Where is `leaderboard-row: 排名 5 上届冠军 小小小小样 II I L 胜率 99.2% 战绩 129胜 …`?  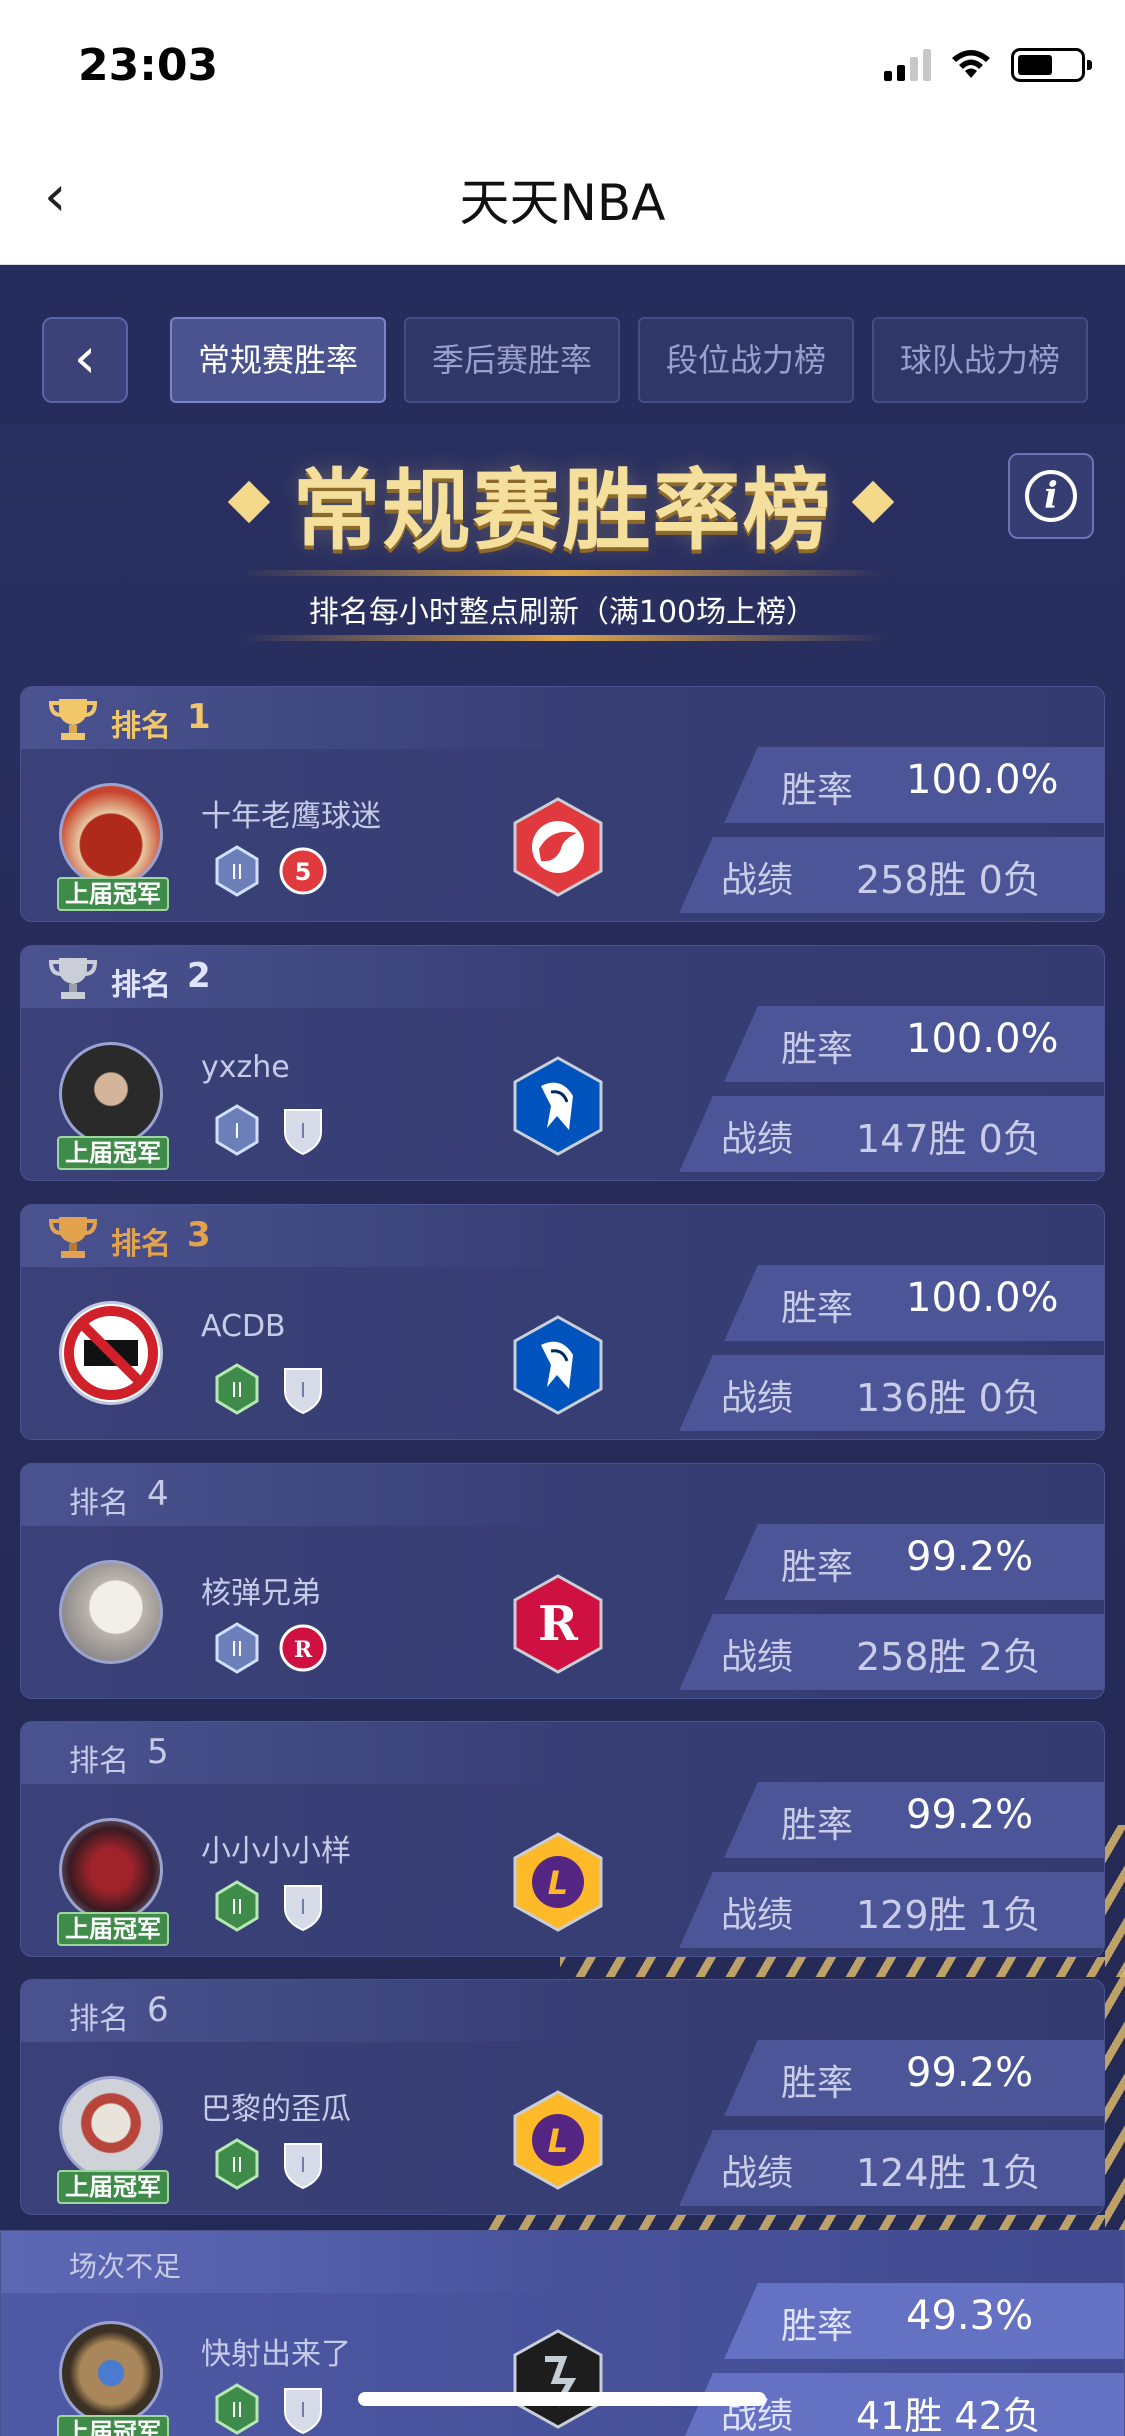 leaderboard-row: 排名 5 上届冠军 小小小小样 II I L 胜率 99.2% 战绩 129胜 … is located at coordinates (562, 1839).